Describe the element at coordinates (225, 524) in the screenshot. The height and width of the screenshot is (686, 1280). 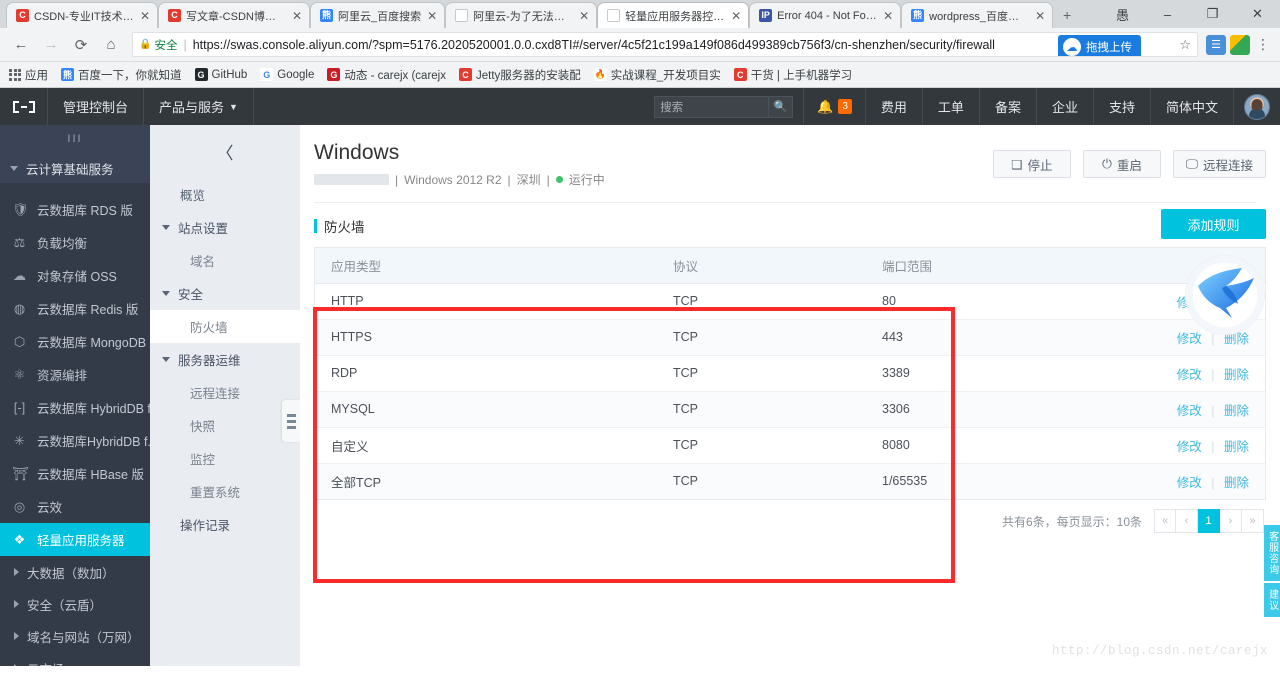
I see `subnav-item-operation-log: 操作记录` at that location.